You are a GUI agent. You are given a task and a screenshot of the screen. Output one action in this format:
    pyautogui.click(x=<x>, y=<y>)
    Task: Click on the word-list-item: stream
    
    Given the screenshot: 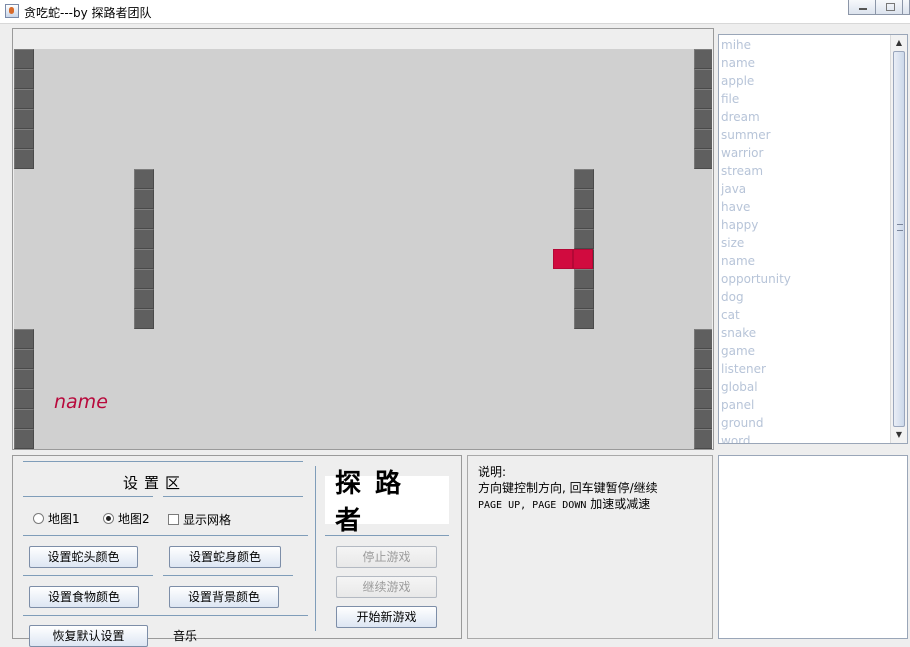 What is the action you would take?
    pyautogui.click(x=805, y=171)
    